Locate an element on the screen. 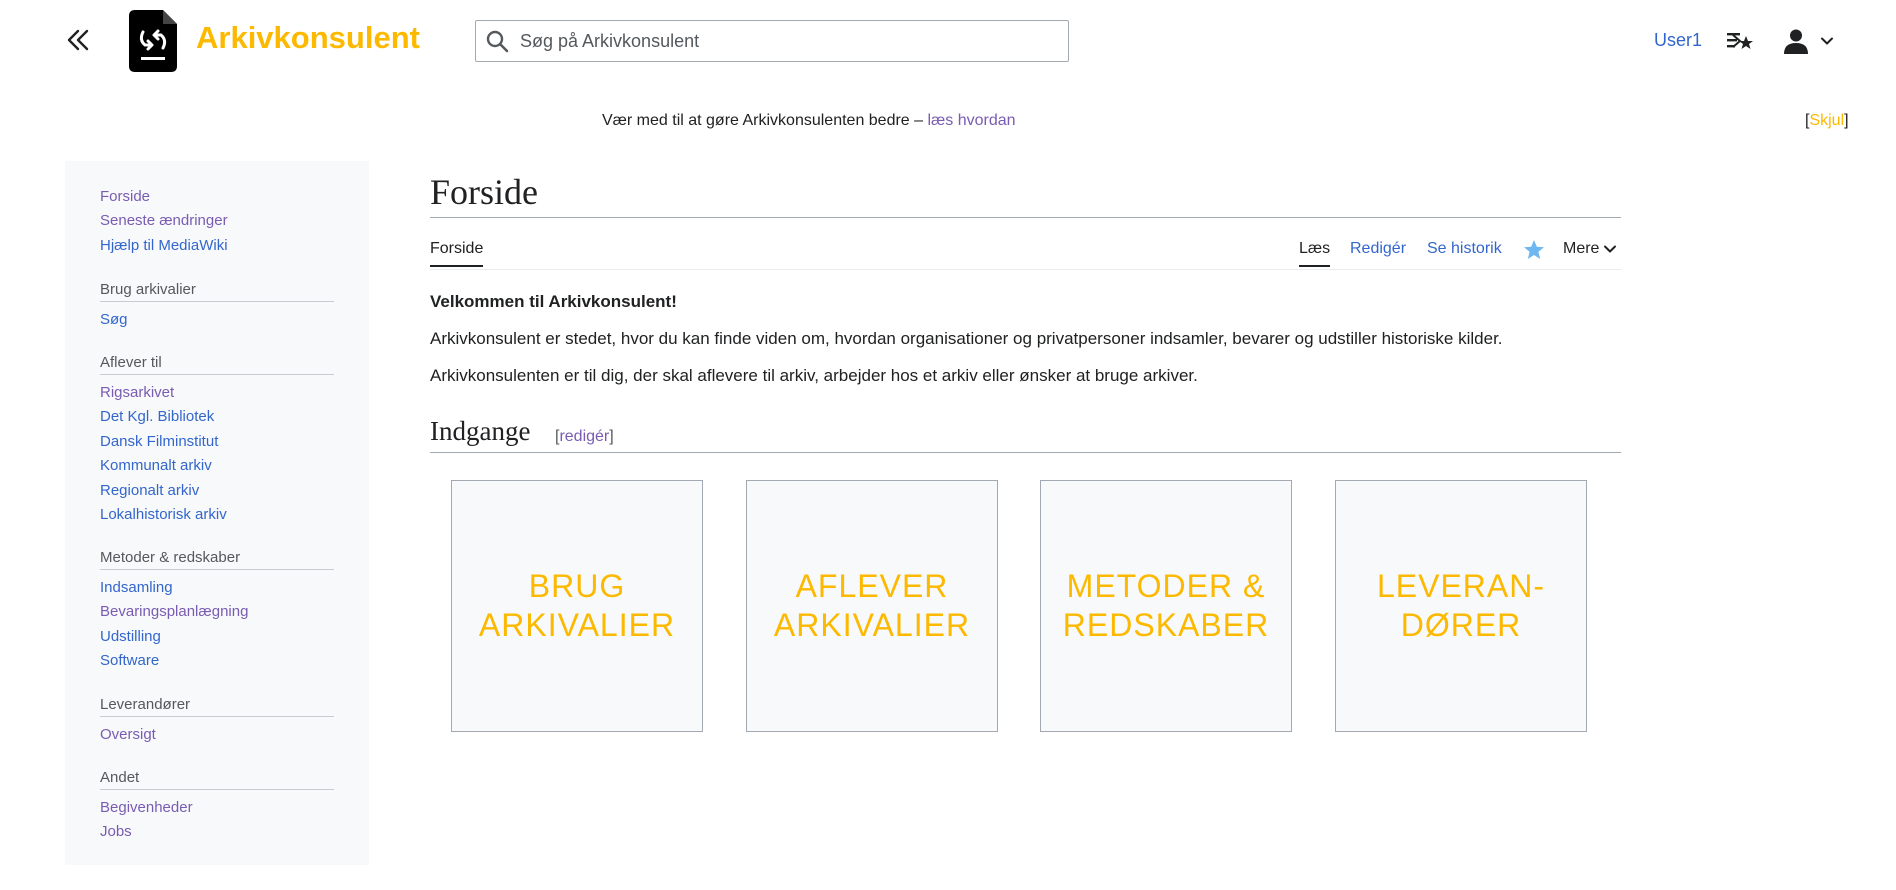  notice-dismiss: [Skjul] is located at coordinates (1827, 120).